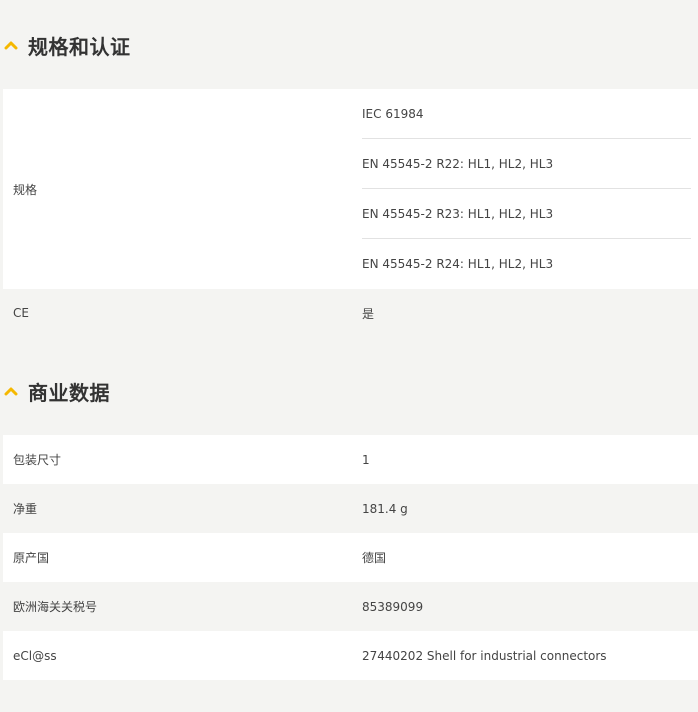  Describe the element at coordinates (25, 189) in the screenshot. I see `row-label: 规格` at that location.